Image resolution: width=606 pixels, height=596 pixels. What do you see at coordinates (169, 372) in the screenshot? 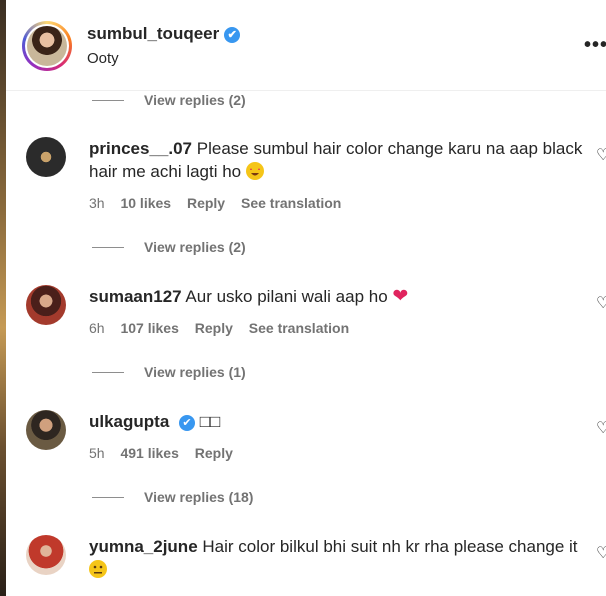
I see `view-replies-button: View replies (1)` at bounding box center [169, 372].